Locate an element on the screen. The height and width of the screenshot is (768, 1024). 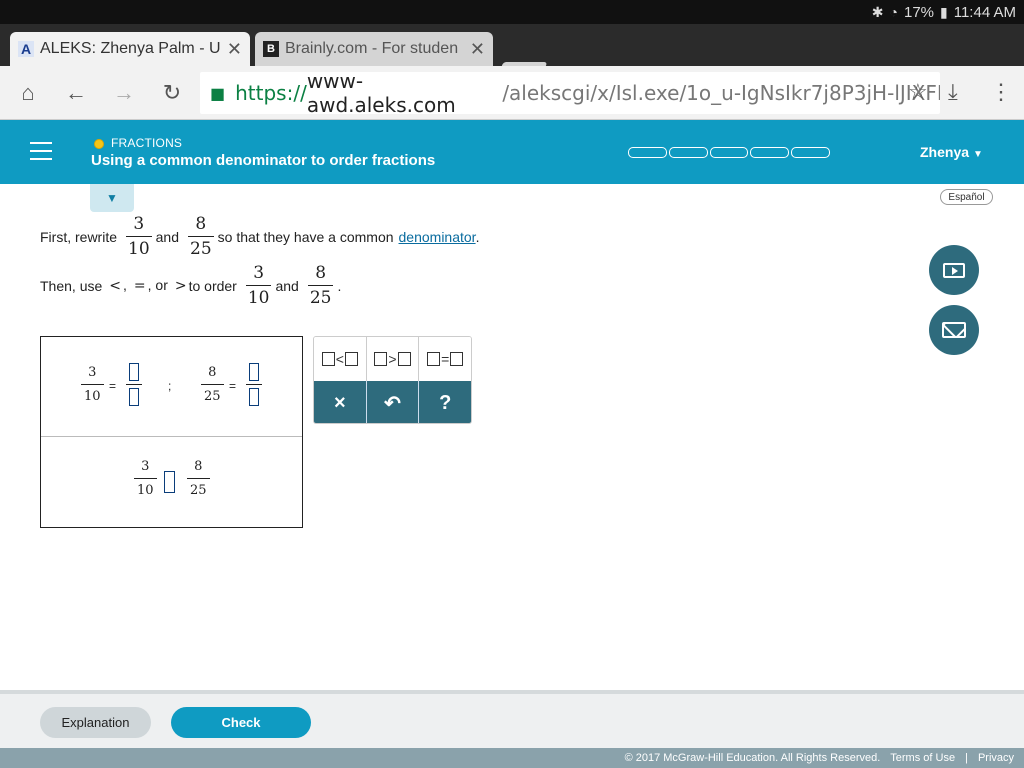
clear-button: × is located at coordinates (340, 402).